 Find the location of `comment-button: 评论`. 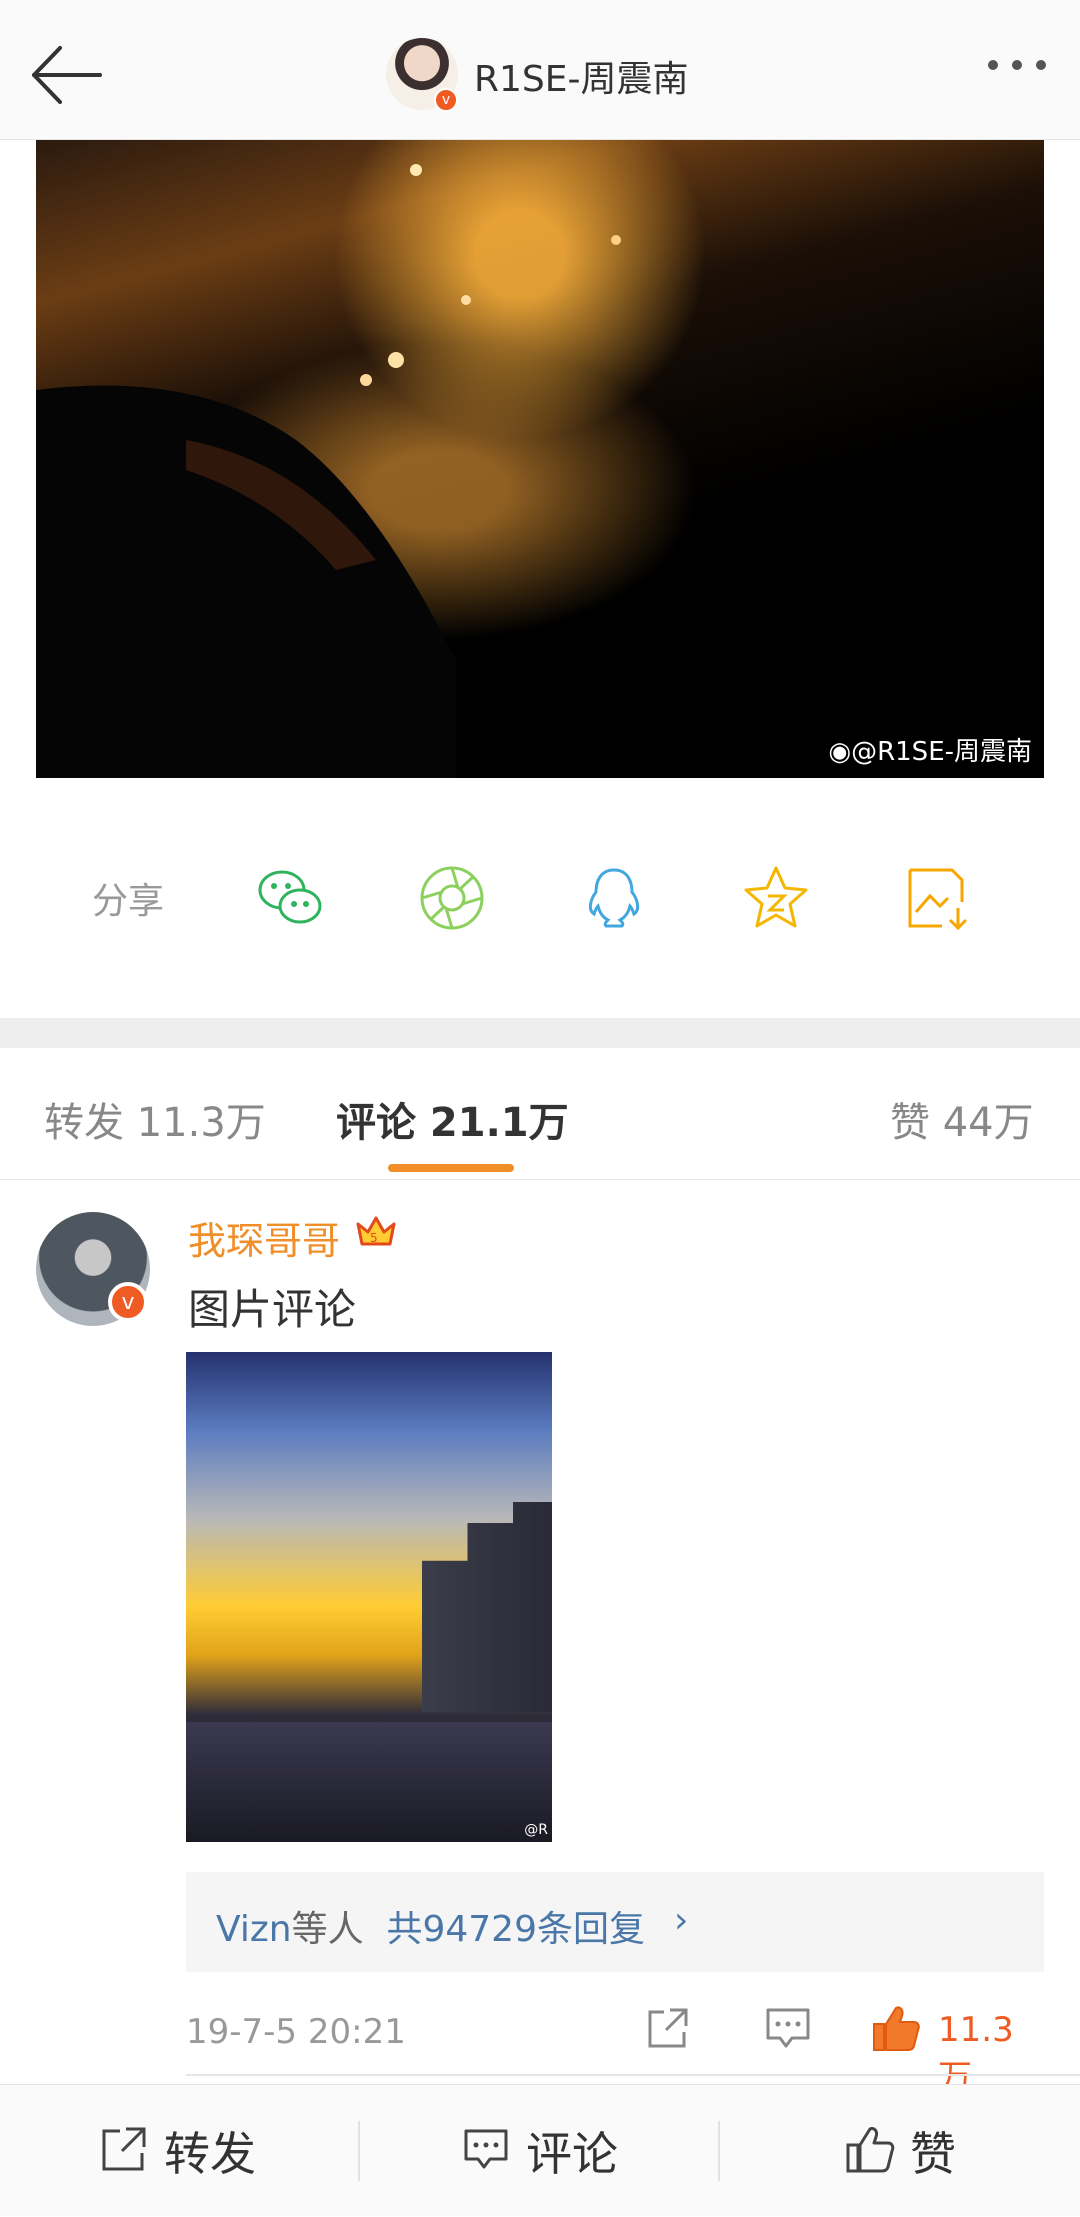

comment-button: 评论 is located at coordinates (539, 2151).